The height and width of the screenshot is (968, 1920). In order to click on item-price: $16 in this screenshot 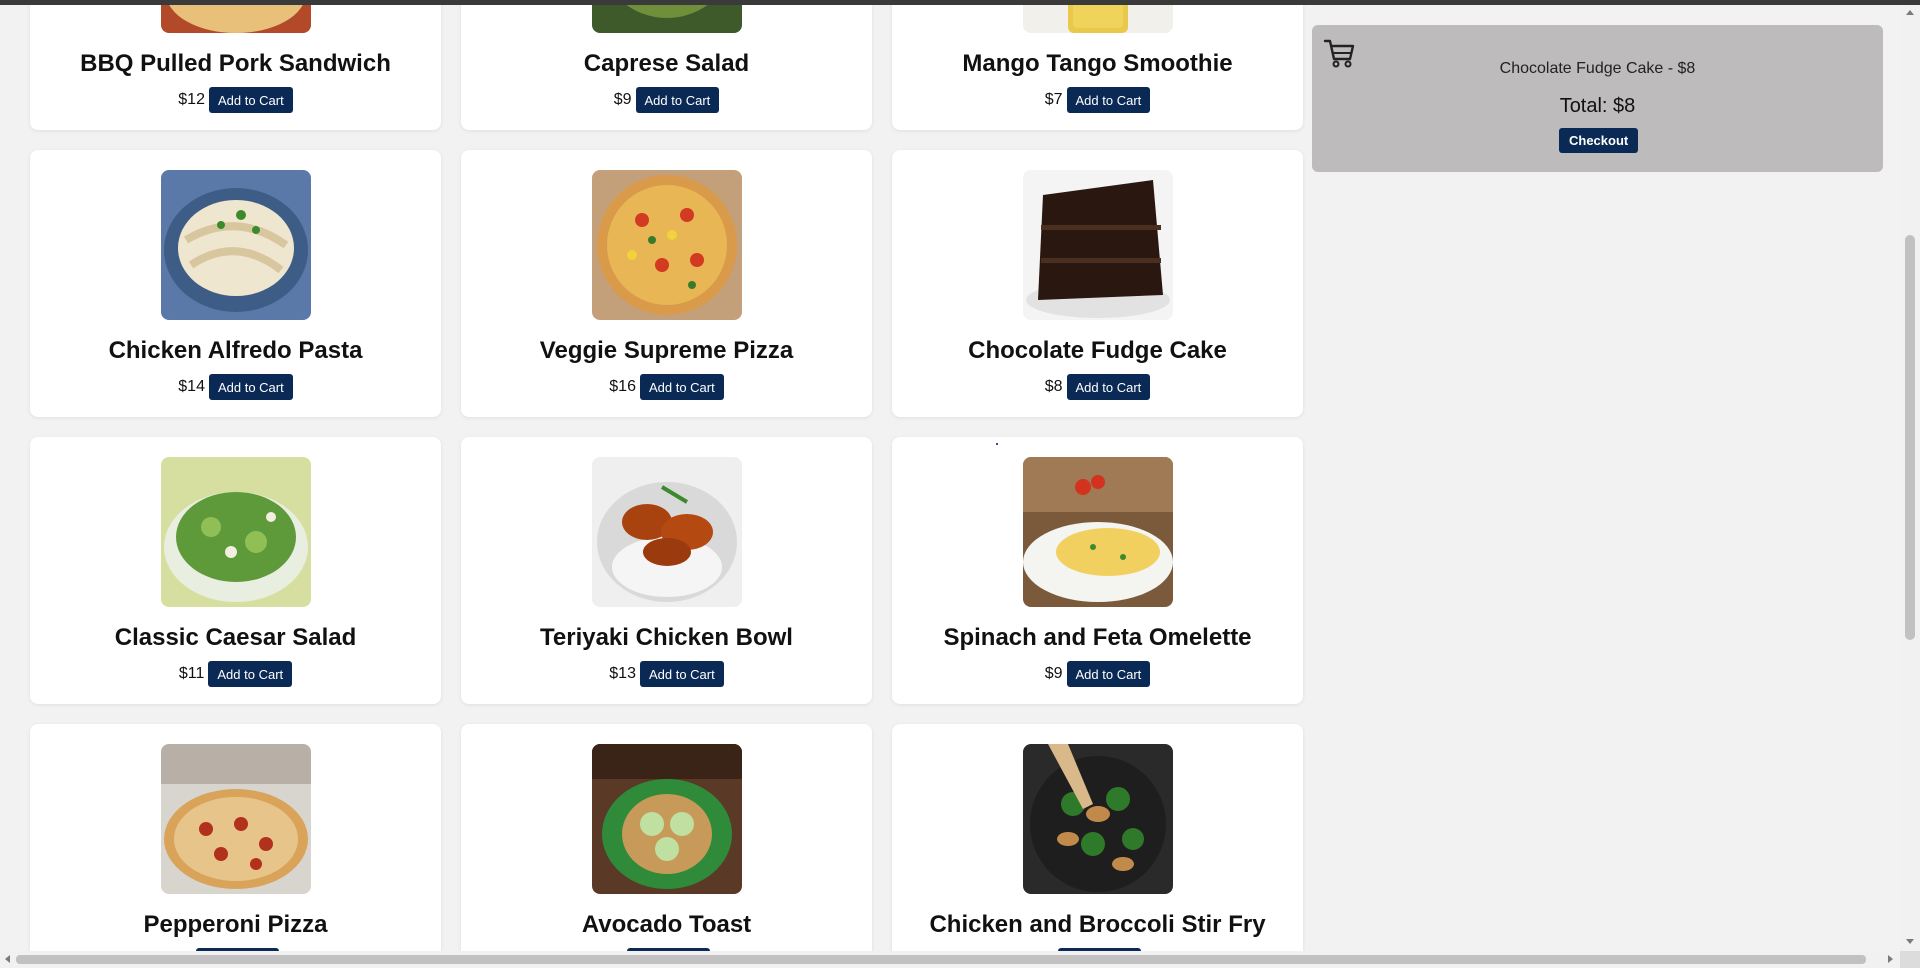, I will do `click(622, 386)`.